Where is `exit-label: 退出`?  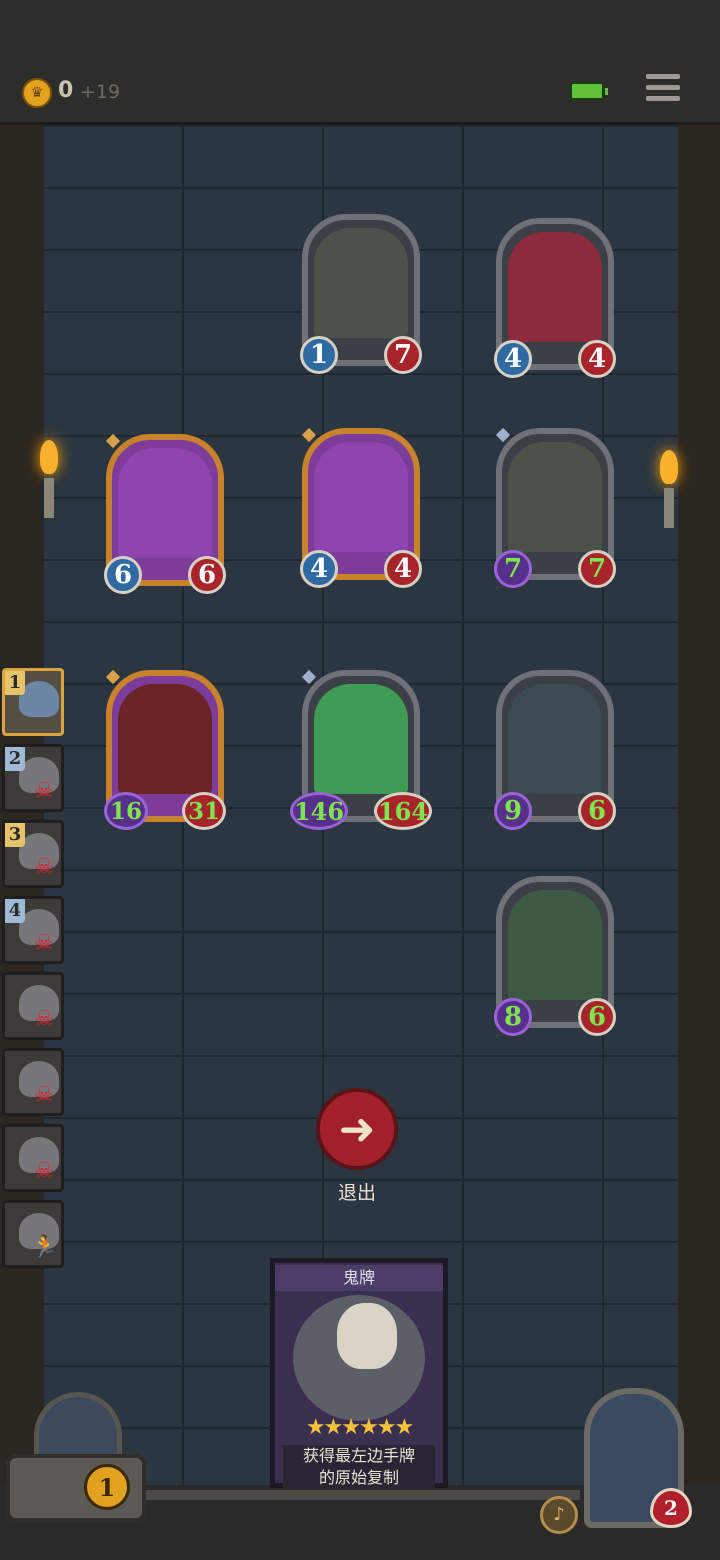
exit-label: 退出 is located at coordinates (356, 1193).